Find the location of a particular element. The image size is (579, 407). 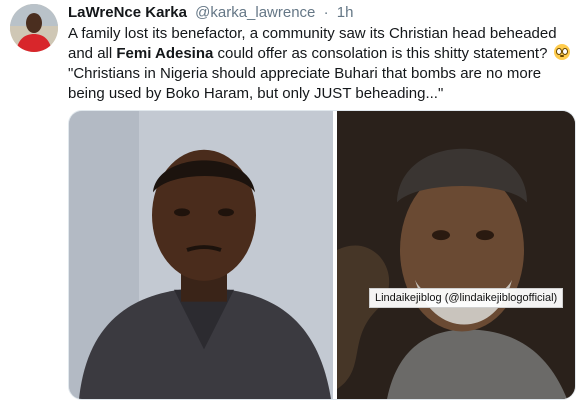

author-name: LaWreNce Karka is located at coordinates (127, 12).